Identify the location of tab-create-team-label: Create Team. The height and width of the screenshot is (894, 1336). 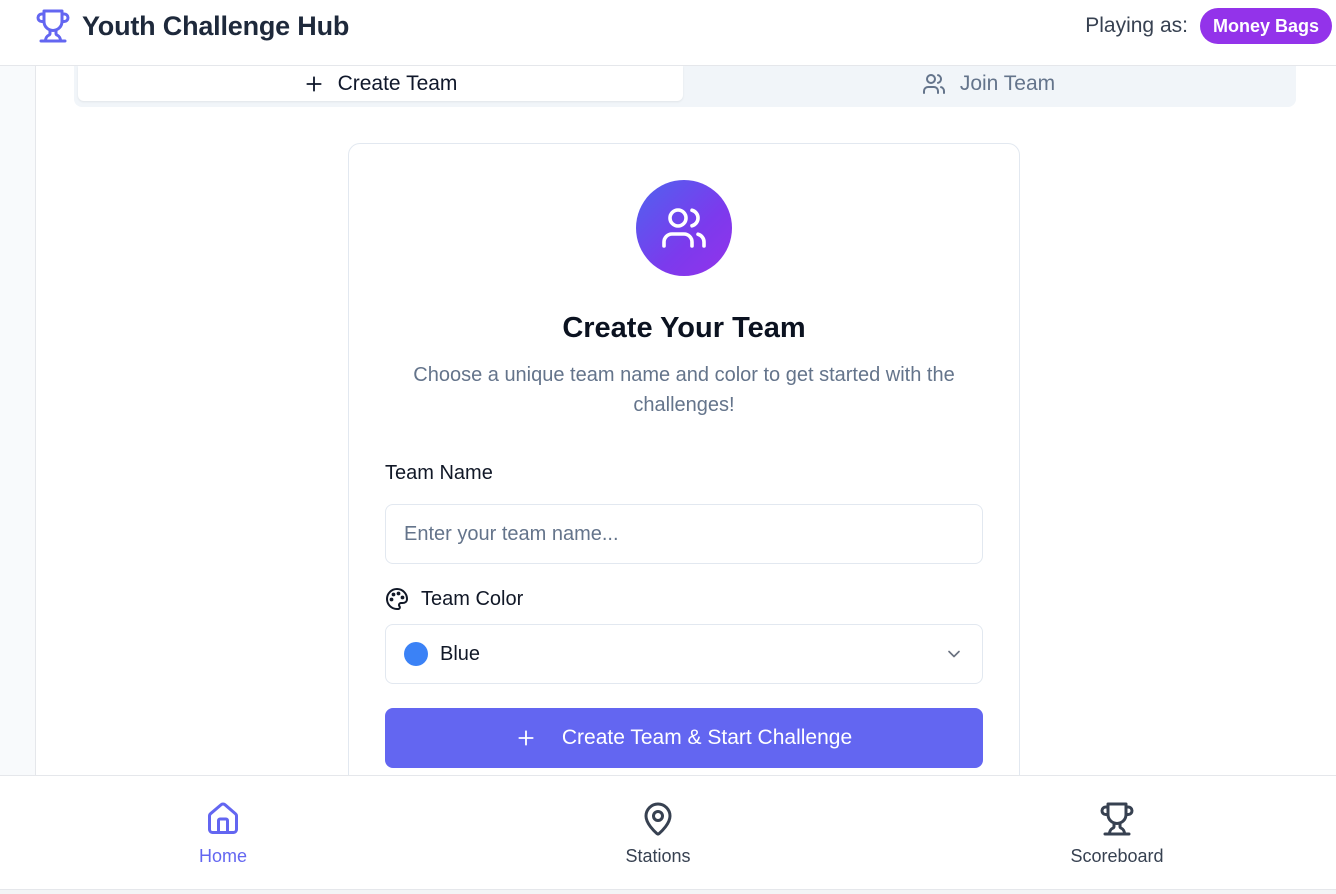
(397, 83).